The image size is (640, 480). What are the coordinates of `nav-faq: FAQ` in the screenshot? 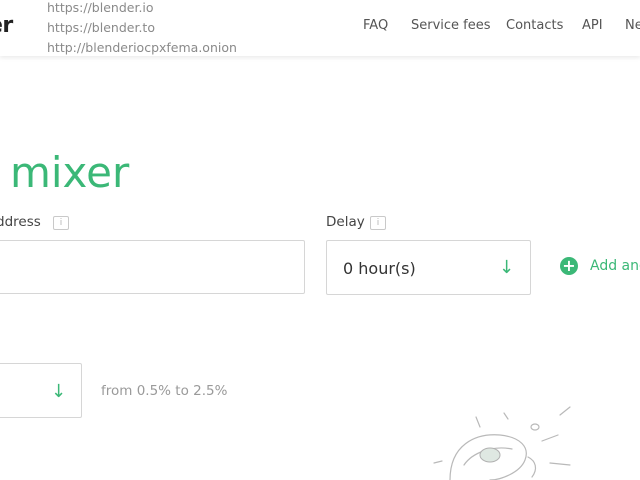 It's located at (375, 25).